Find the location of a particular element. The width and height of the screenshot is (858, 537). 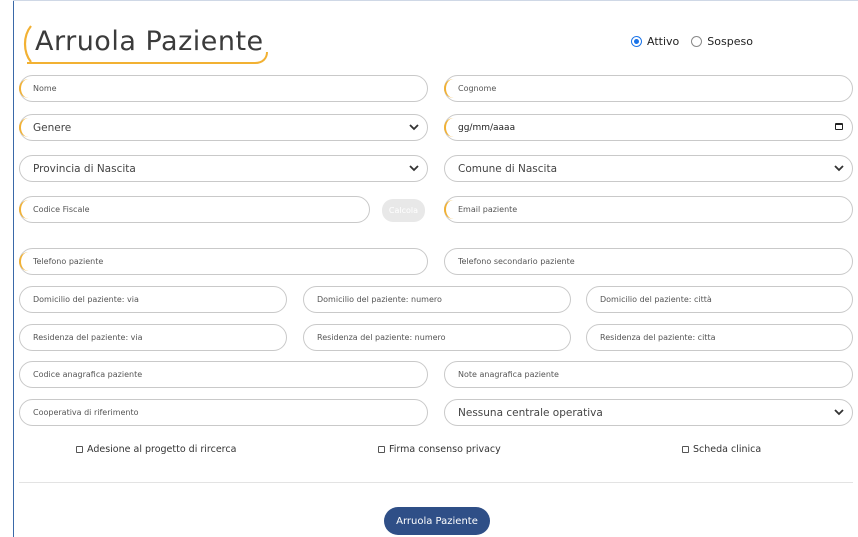

provincia-nascita-select: Provincia di Nascita is located at coordinates (223, 168).